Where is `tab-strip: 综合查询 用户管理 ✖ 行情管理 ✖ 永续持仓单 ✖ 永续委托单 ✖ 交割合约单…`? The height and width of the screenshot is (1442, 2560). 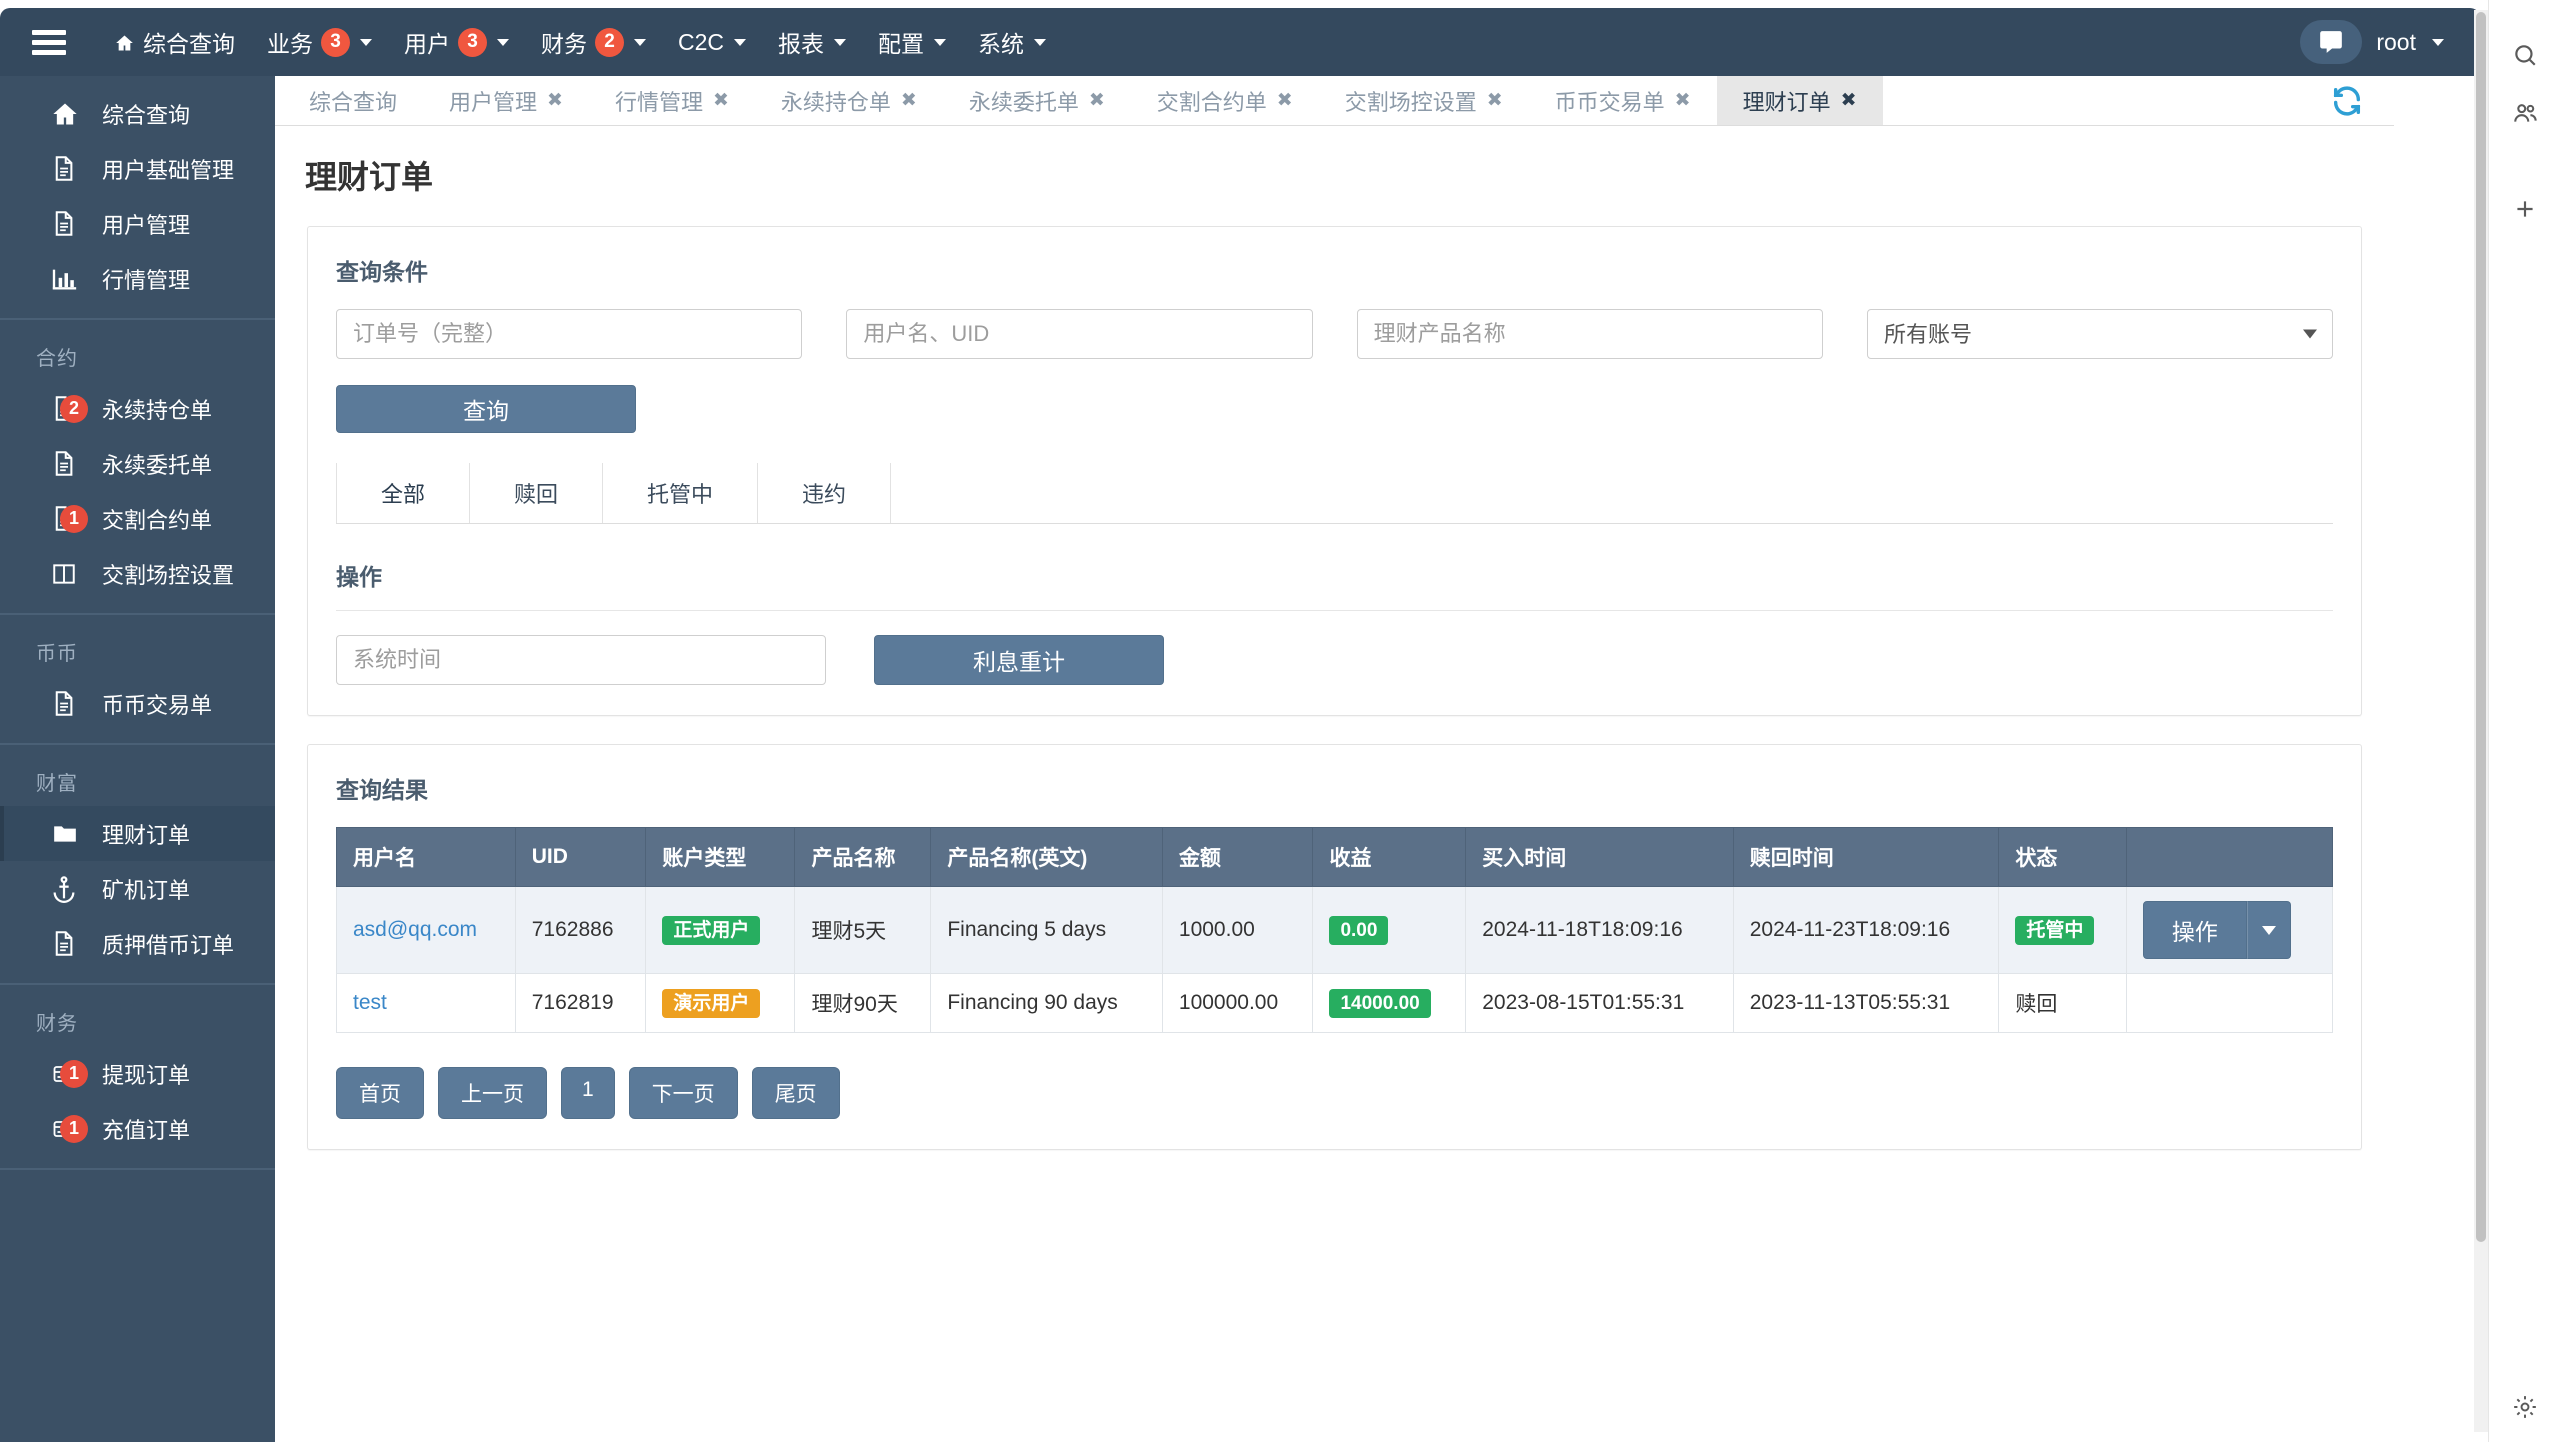
tab-strip: 综合查询 用户管理 ✖ 行情管理 ✖ 永续持仓单 ✖ 永续委托单 ✖ 交割合约单… is located at coordinates (1334, 101).